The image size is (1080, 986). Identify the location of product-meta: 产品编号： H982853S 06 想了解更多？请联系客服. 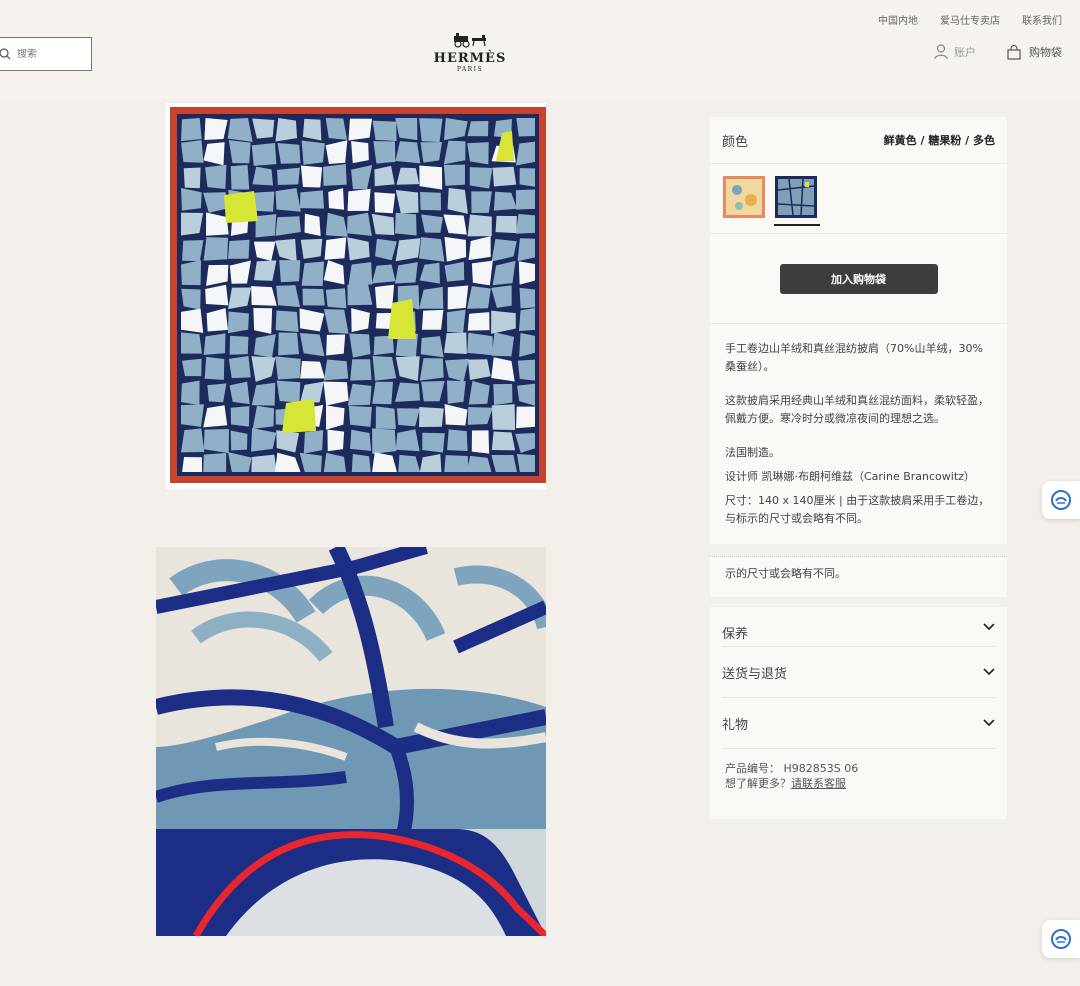
(858, 770).